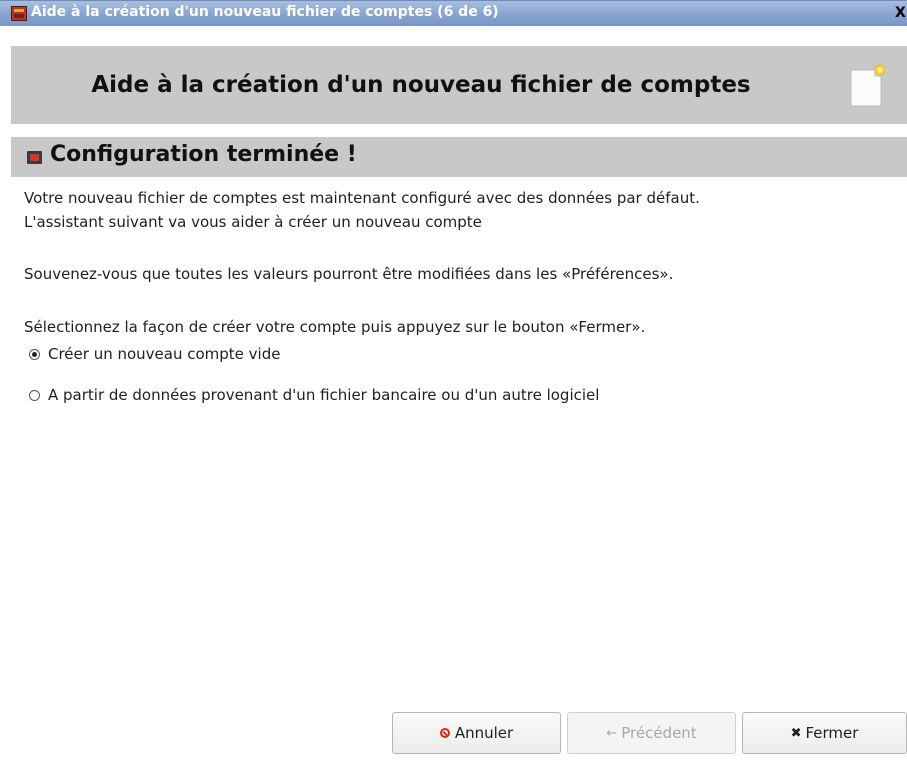  What do you see at coordinates (659, 733) in the screenshot?
I see `previous-button-label: Précédent` at bounding box center [659, 733].